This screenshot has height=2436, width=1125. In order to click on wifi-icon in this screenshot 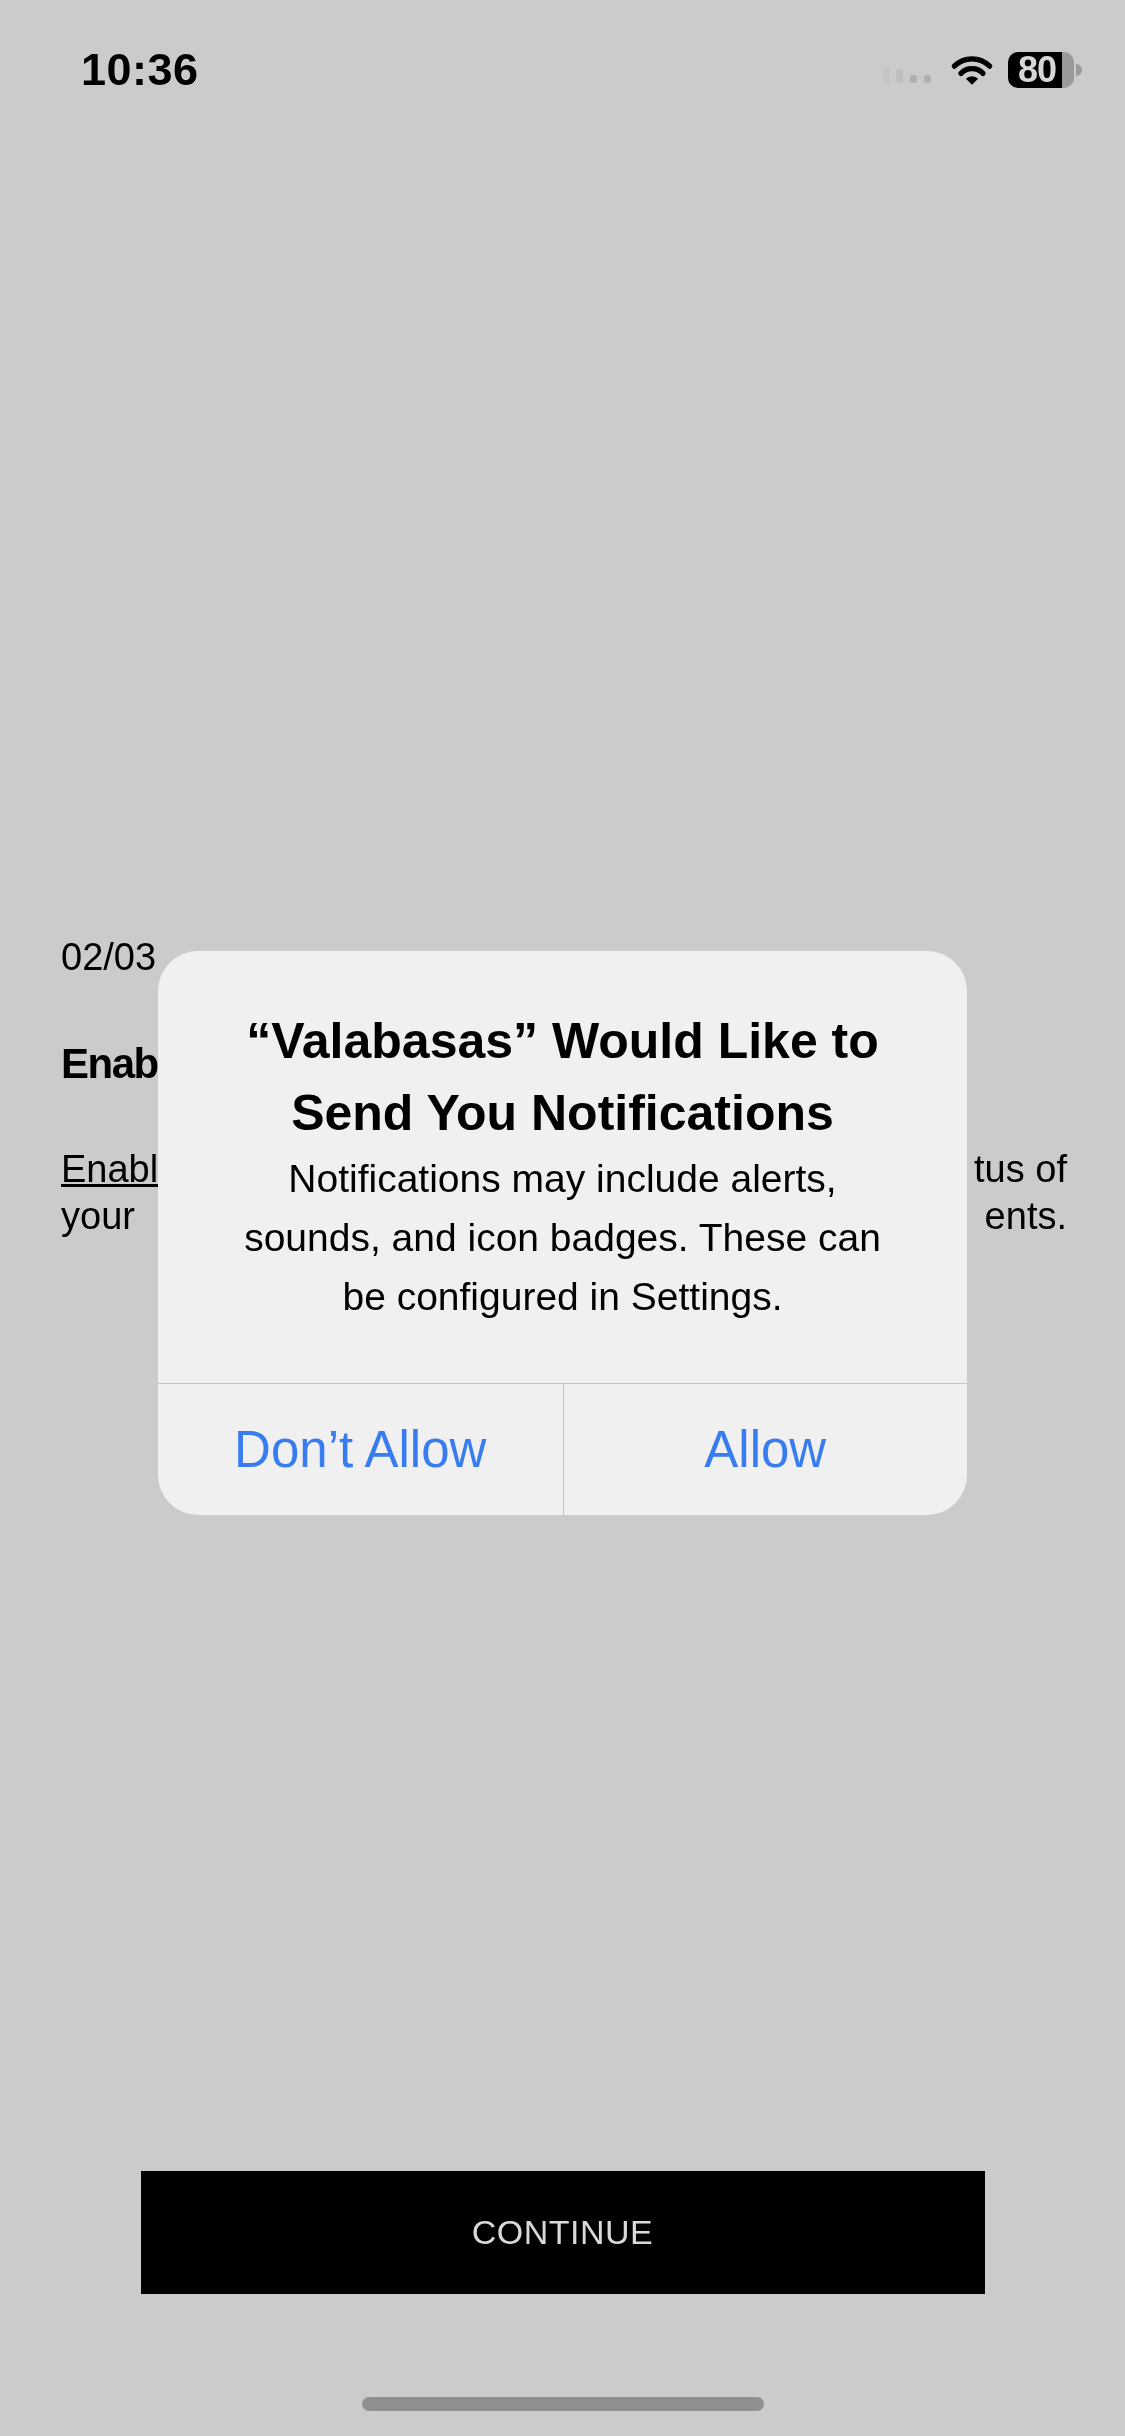, I will do `click(972, 70)`.